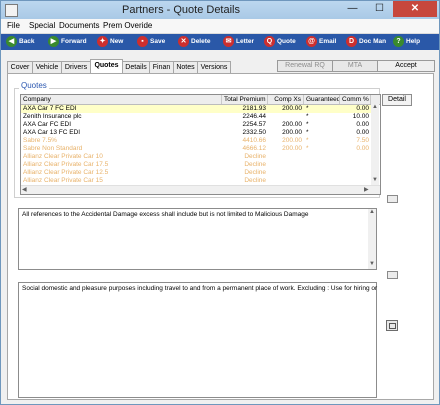  I want to click on menu-bar: File Special Documents Prem Overide, so click(220, 26).